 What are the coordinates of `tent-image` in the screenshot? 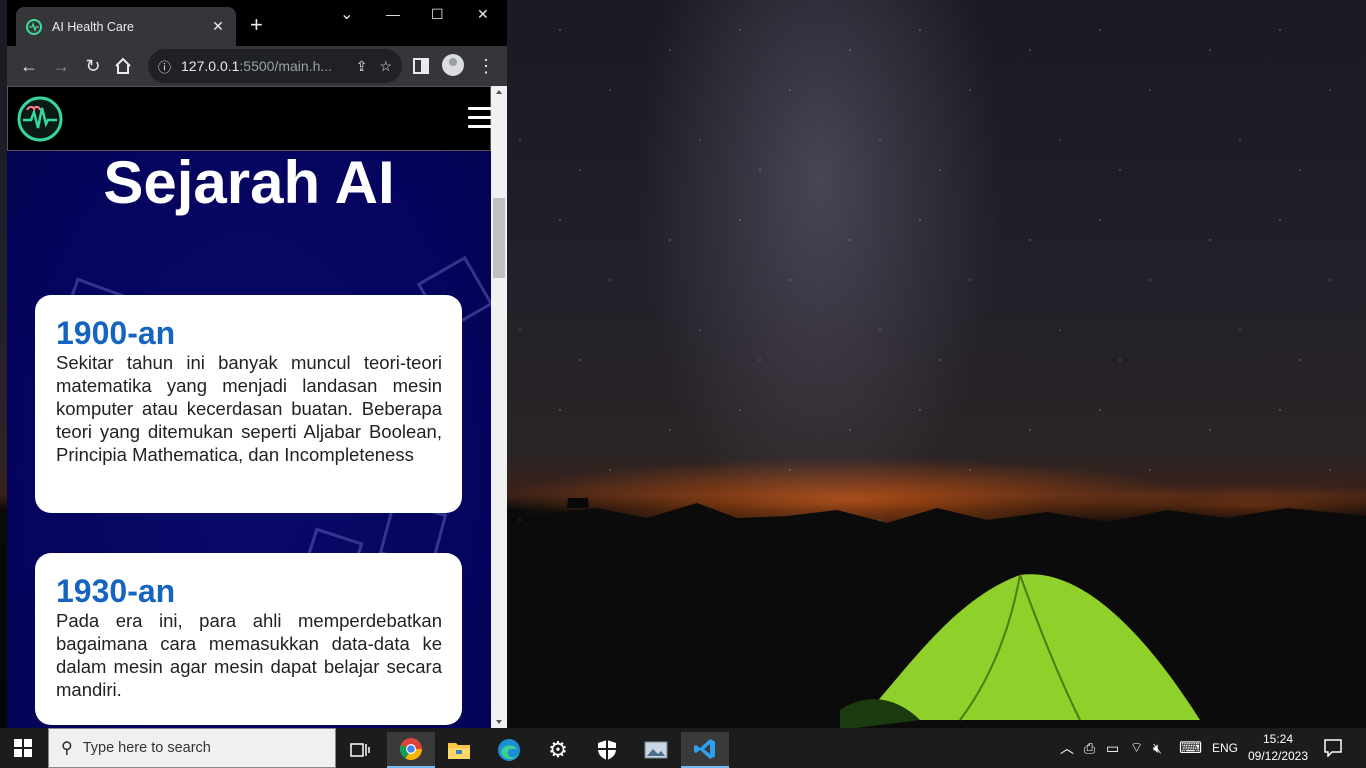 It's located at (1020, 651).